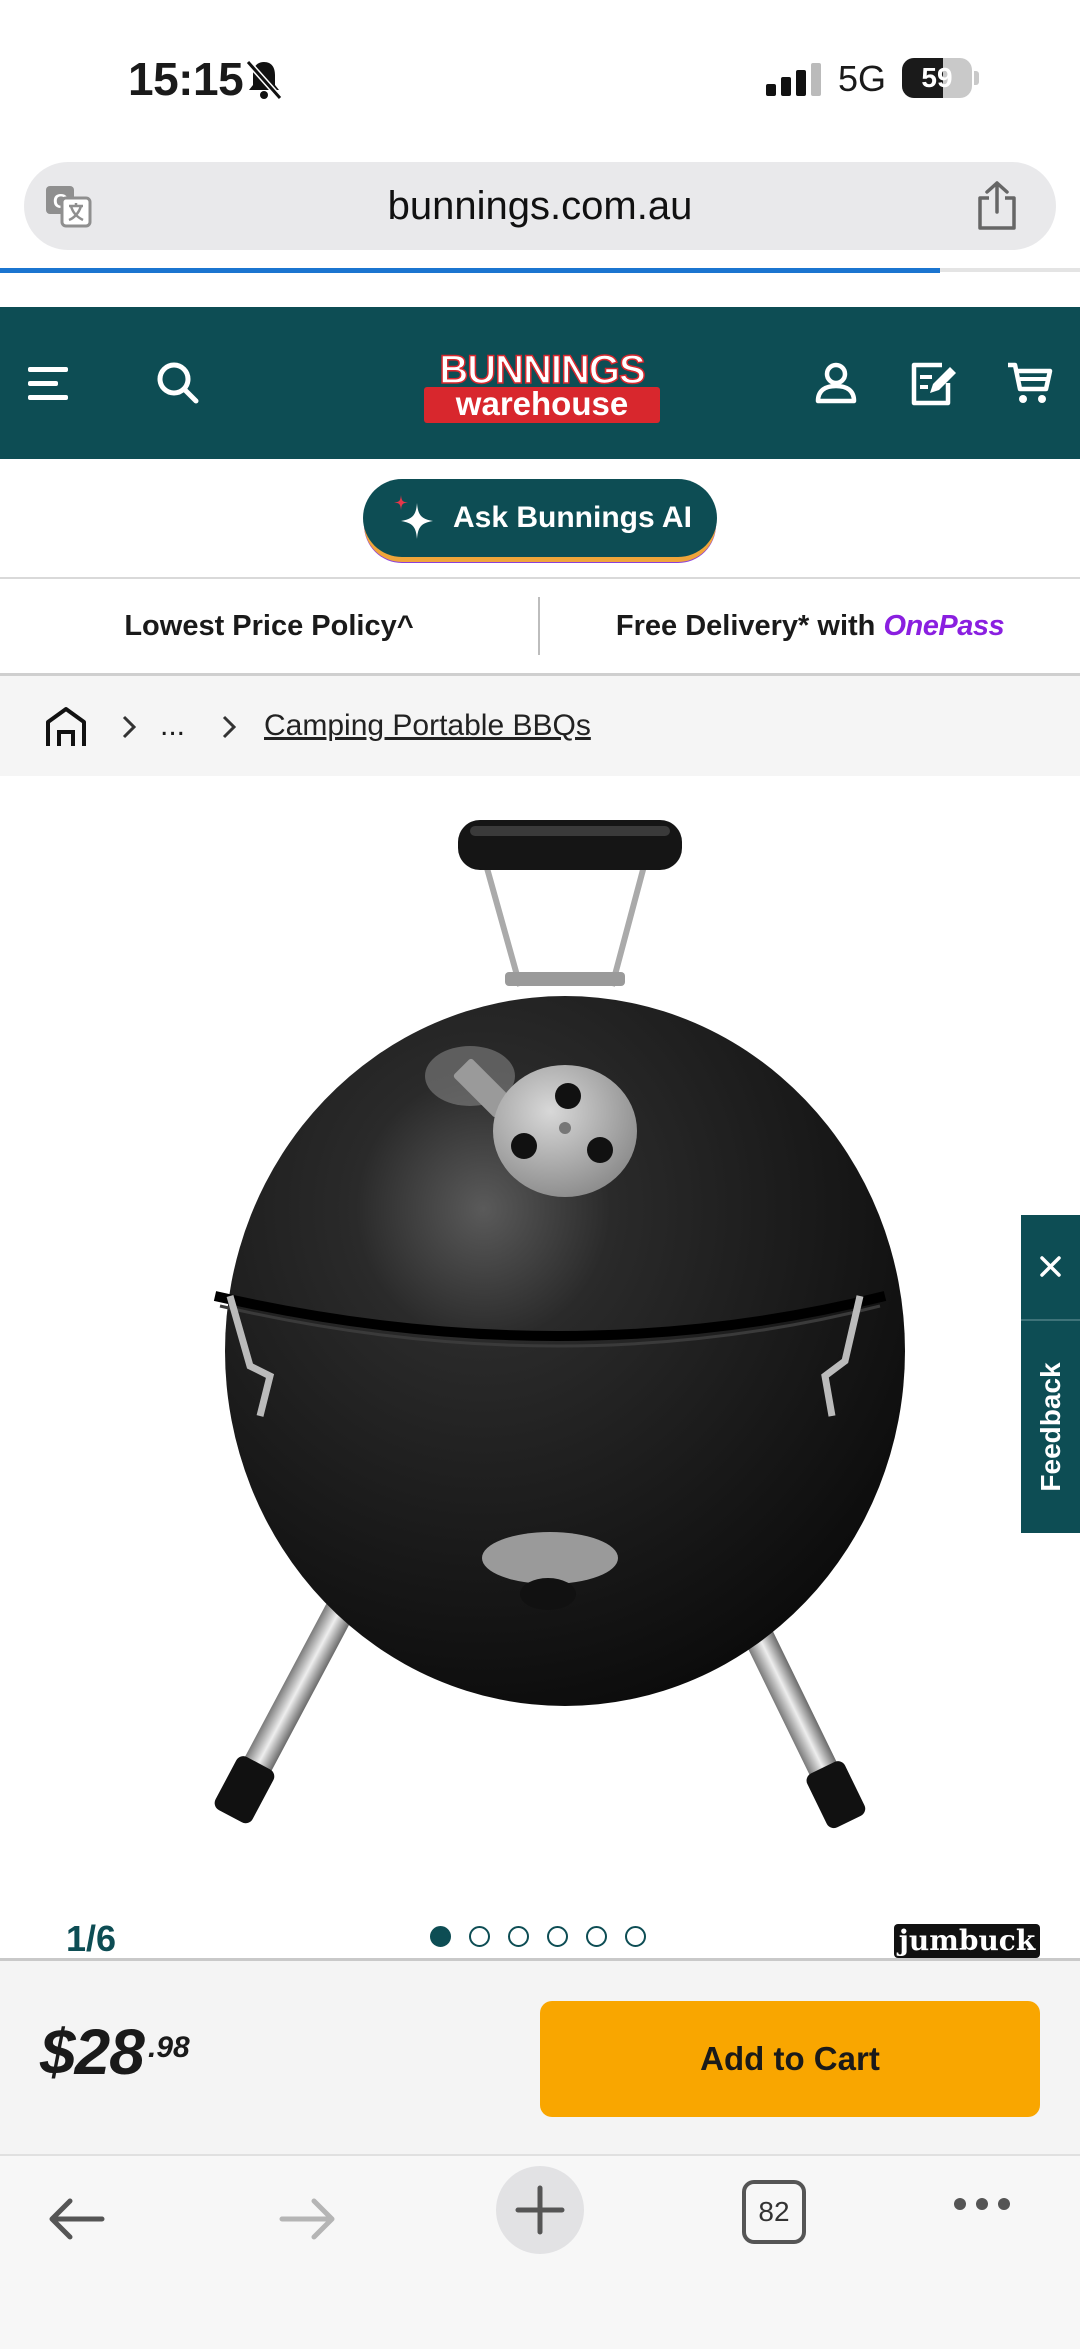 The width and height of the screenshot is (1080, 2349). I want to click on browser-toolbar: 82, so click(540, 2251).